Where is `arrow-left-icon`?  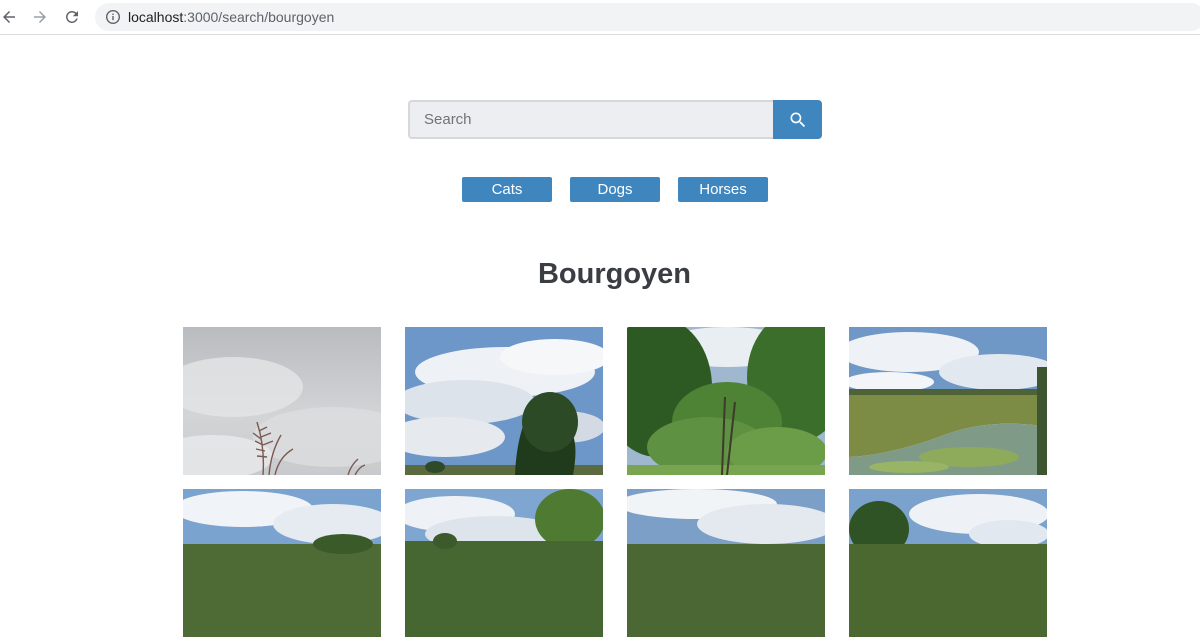
arrow-left-icon is located at coordinates (9, 17).